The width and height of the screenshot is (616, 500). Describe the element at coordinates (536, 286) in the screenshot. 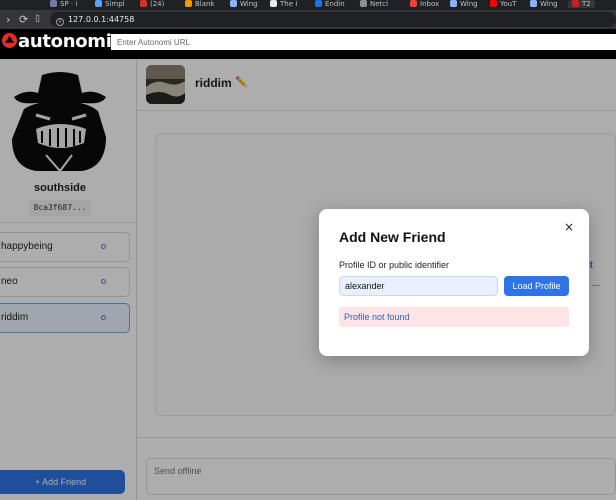

I see `load-profile-button: Load Profile` at that location.